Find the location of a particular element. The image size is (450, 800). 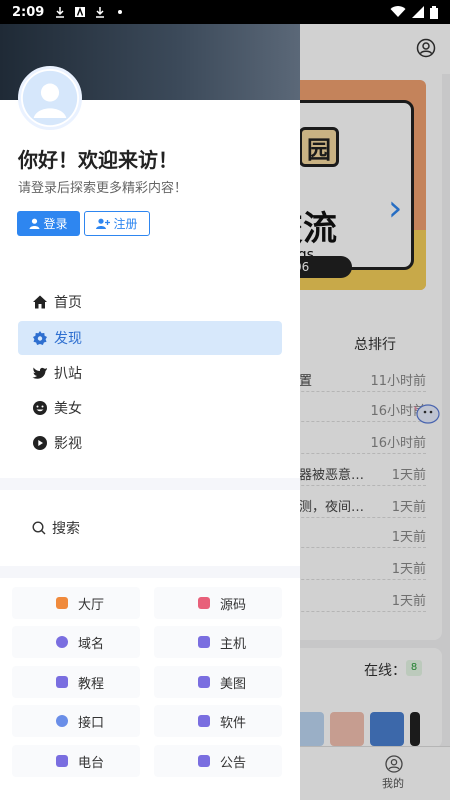

dot-icon is located at coordinates (120, 12).